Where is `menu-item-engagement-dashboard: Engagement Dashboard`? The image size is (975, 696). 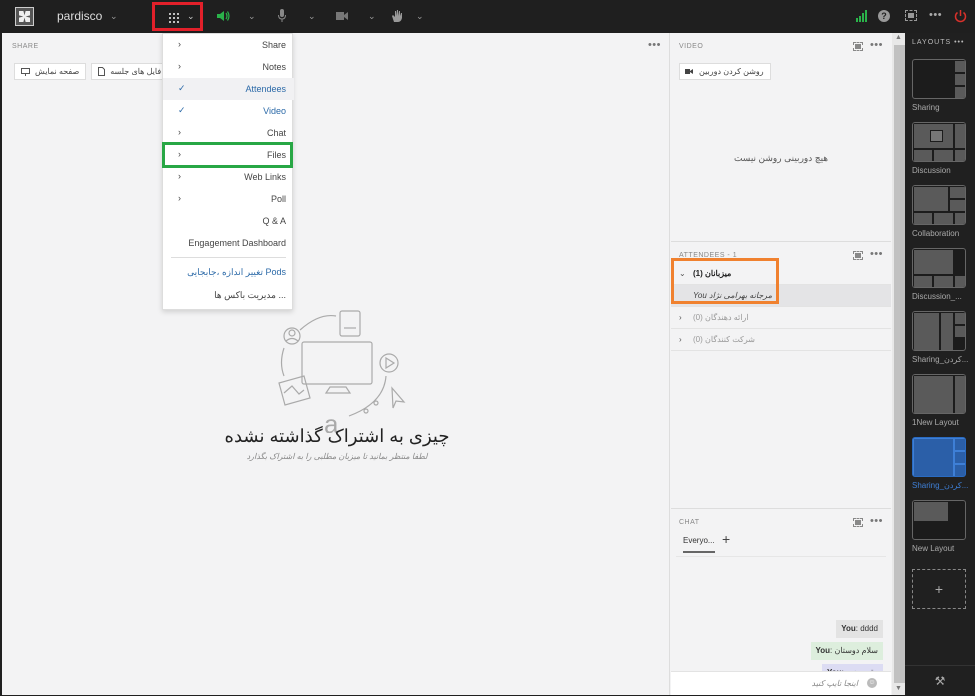
menu-item-engagement-dashboard: Engagement Dashboard is located at coordinates (228, 243).